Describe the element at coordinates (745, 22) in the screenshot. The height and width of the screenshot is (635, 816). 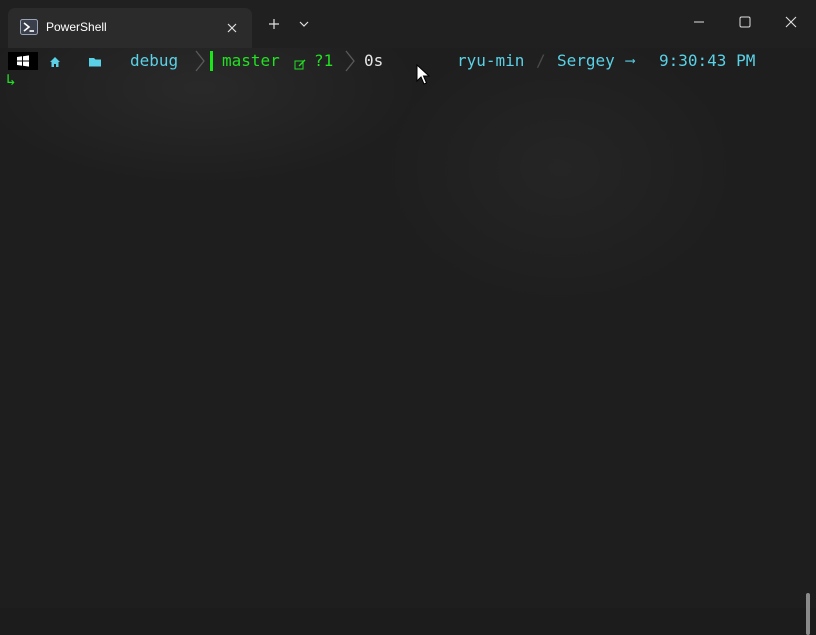
I see `maximize-icon` at that location.